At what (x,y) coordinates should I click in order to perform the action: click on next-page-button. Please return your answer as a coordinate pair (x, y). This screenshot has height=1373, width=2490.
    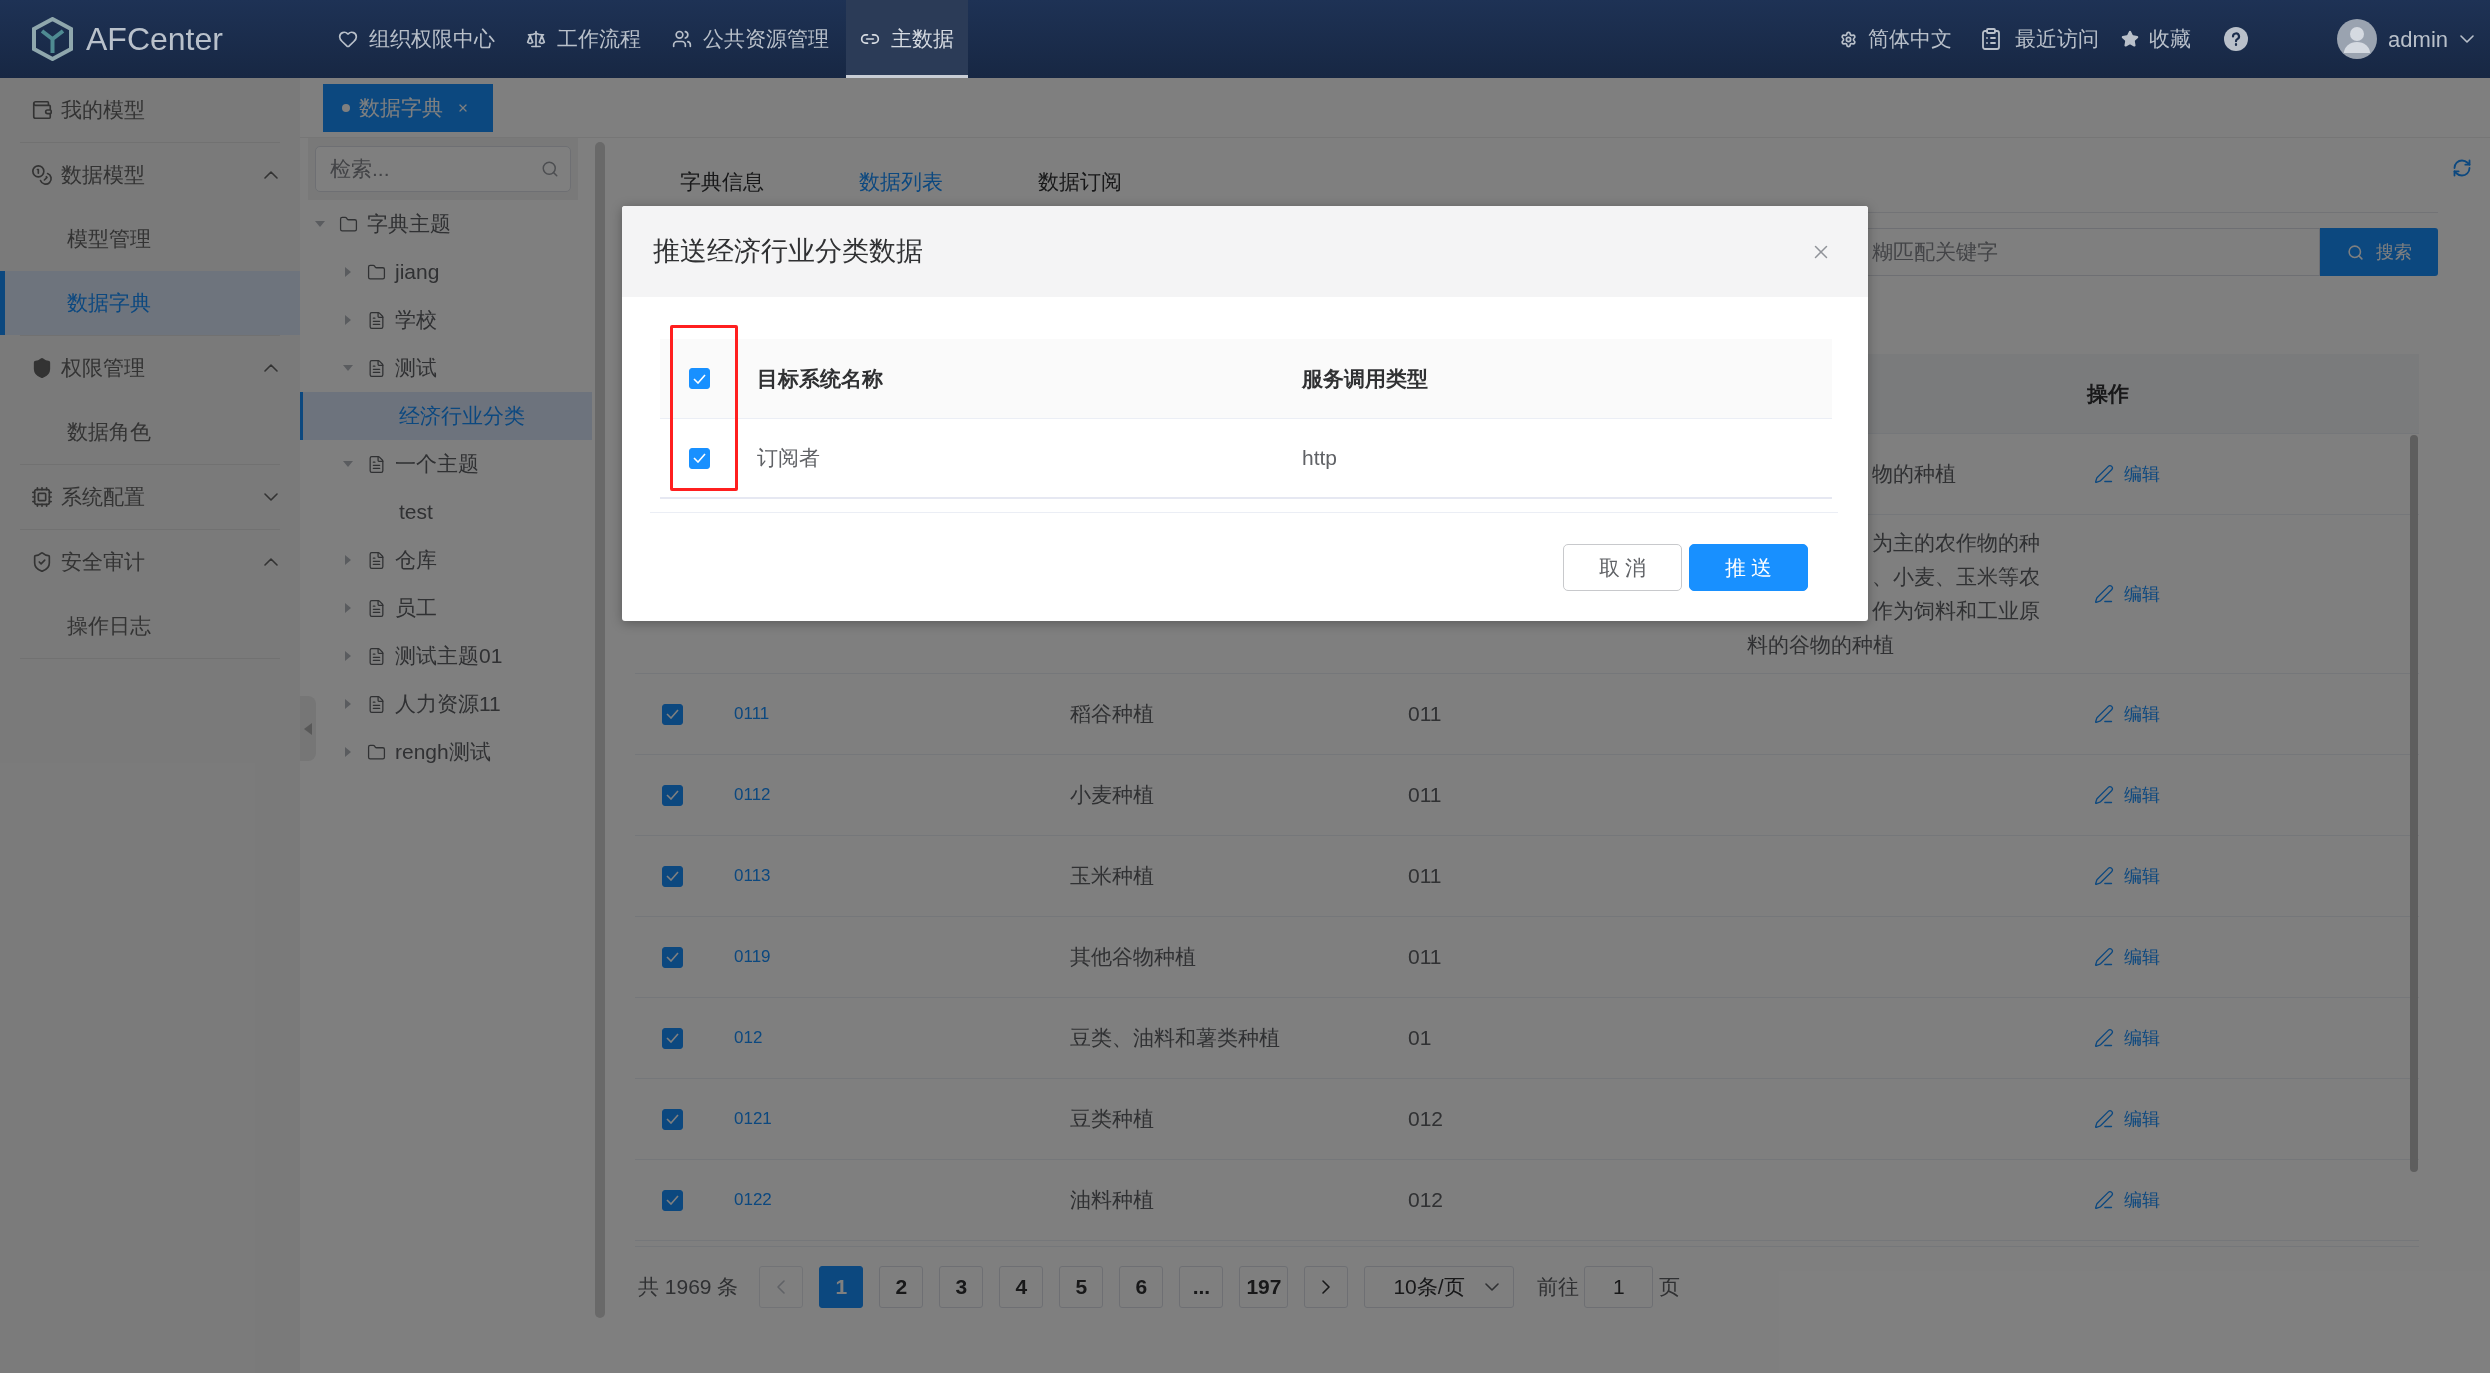
    Looking at the image, I should click on (1326, 1287).